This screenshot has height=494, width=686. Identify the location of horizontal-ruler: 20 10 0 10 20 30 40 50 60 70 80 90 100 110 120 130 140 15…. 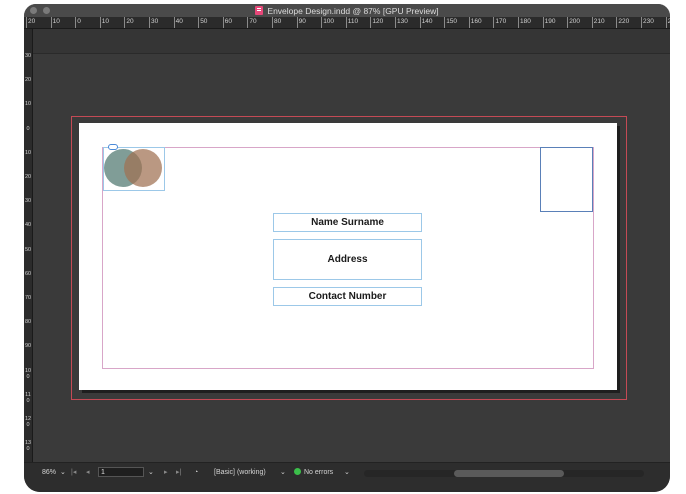
(347, 23).